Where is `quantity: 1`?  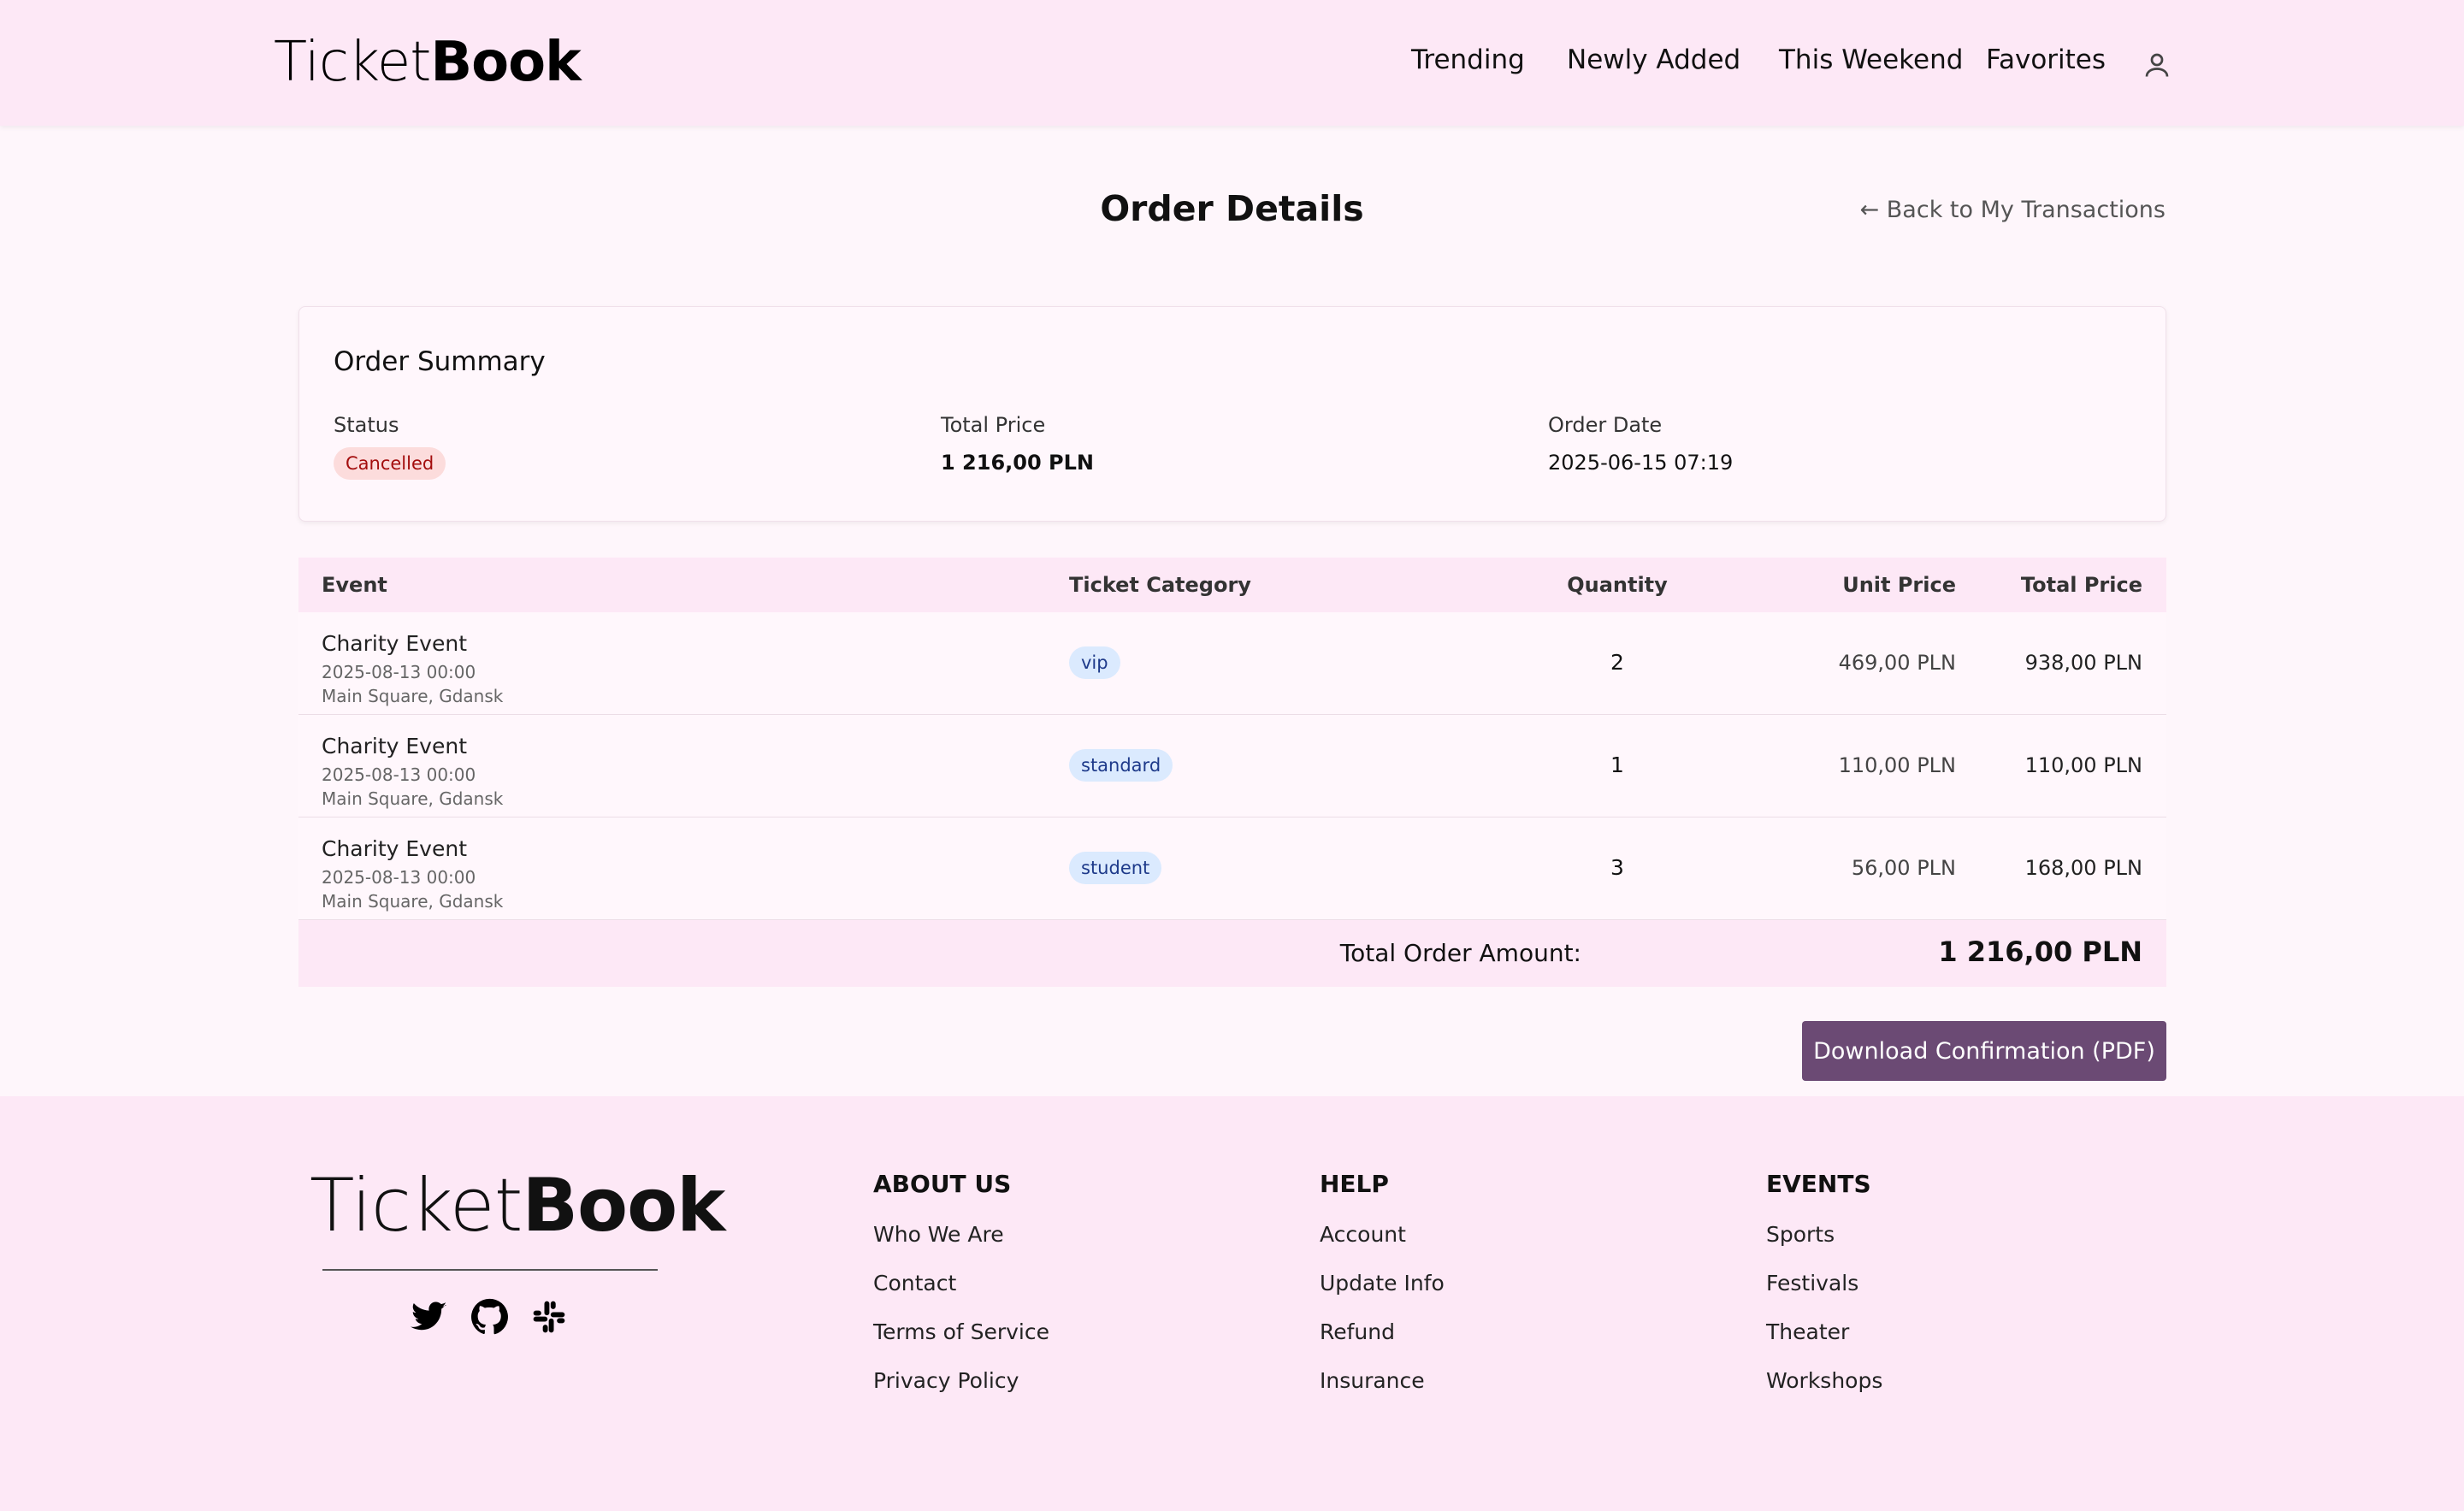
quantity: 1 is located at coordinates (1617, 765).